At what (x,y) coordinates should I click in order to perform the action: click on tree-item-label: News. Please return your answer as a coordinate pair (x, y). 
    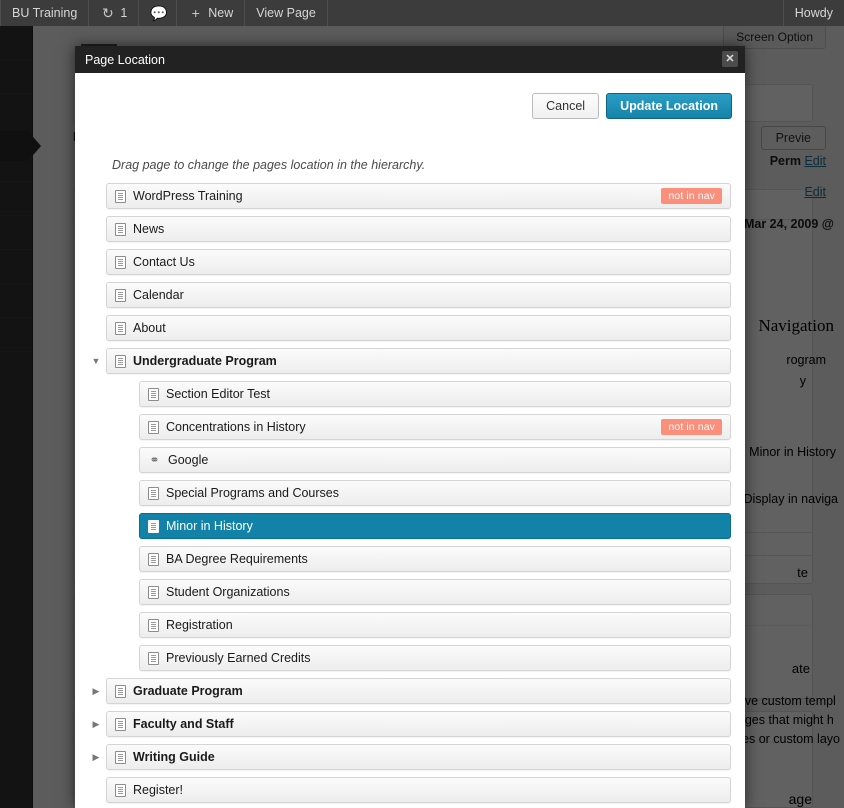
    Looking at the image, I should click on (149, 229).